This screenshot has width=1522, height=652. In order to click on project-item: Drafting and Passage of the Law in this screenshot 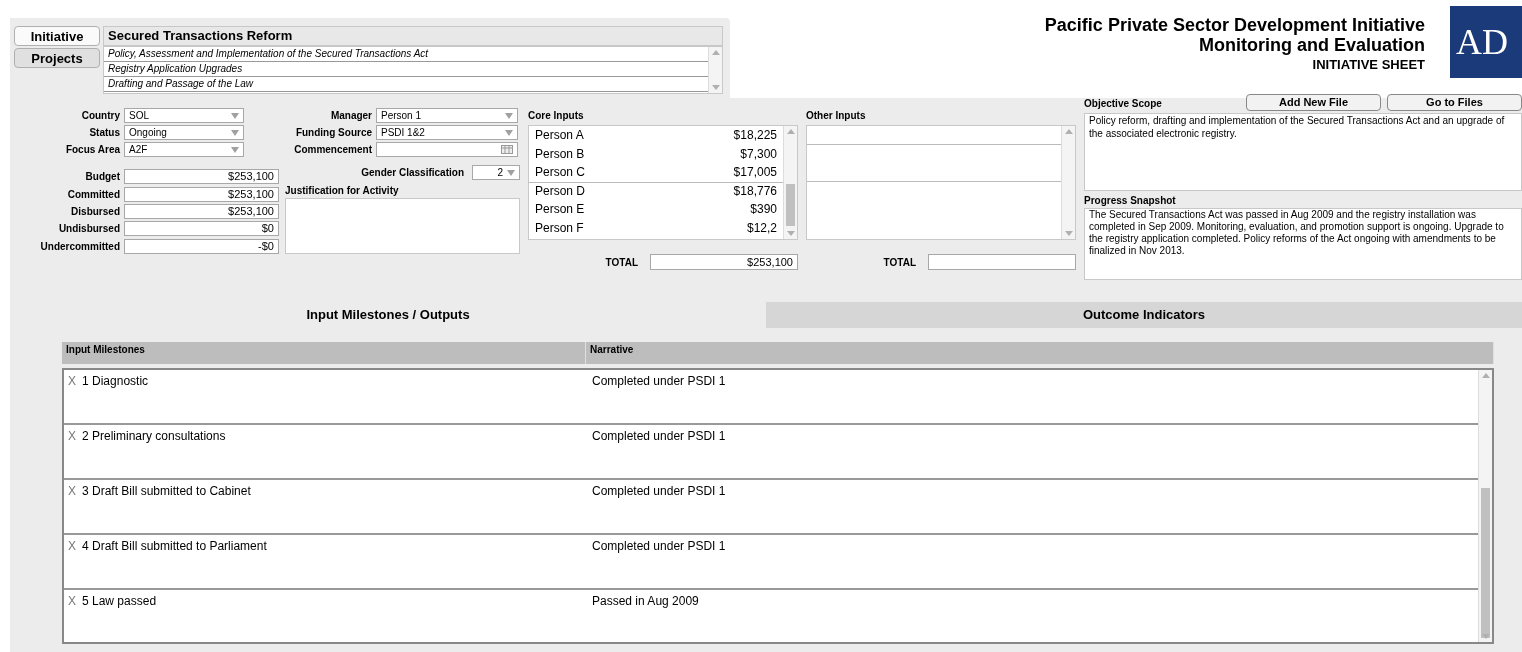, I will do `click(406, 84)`.